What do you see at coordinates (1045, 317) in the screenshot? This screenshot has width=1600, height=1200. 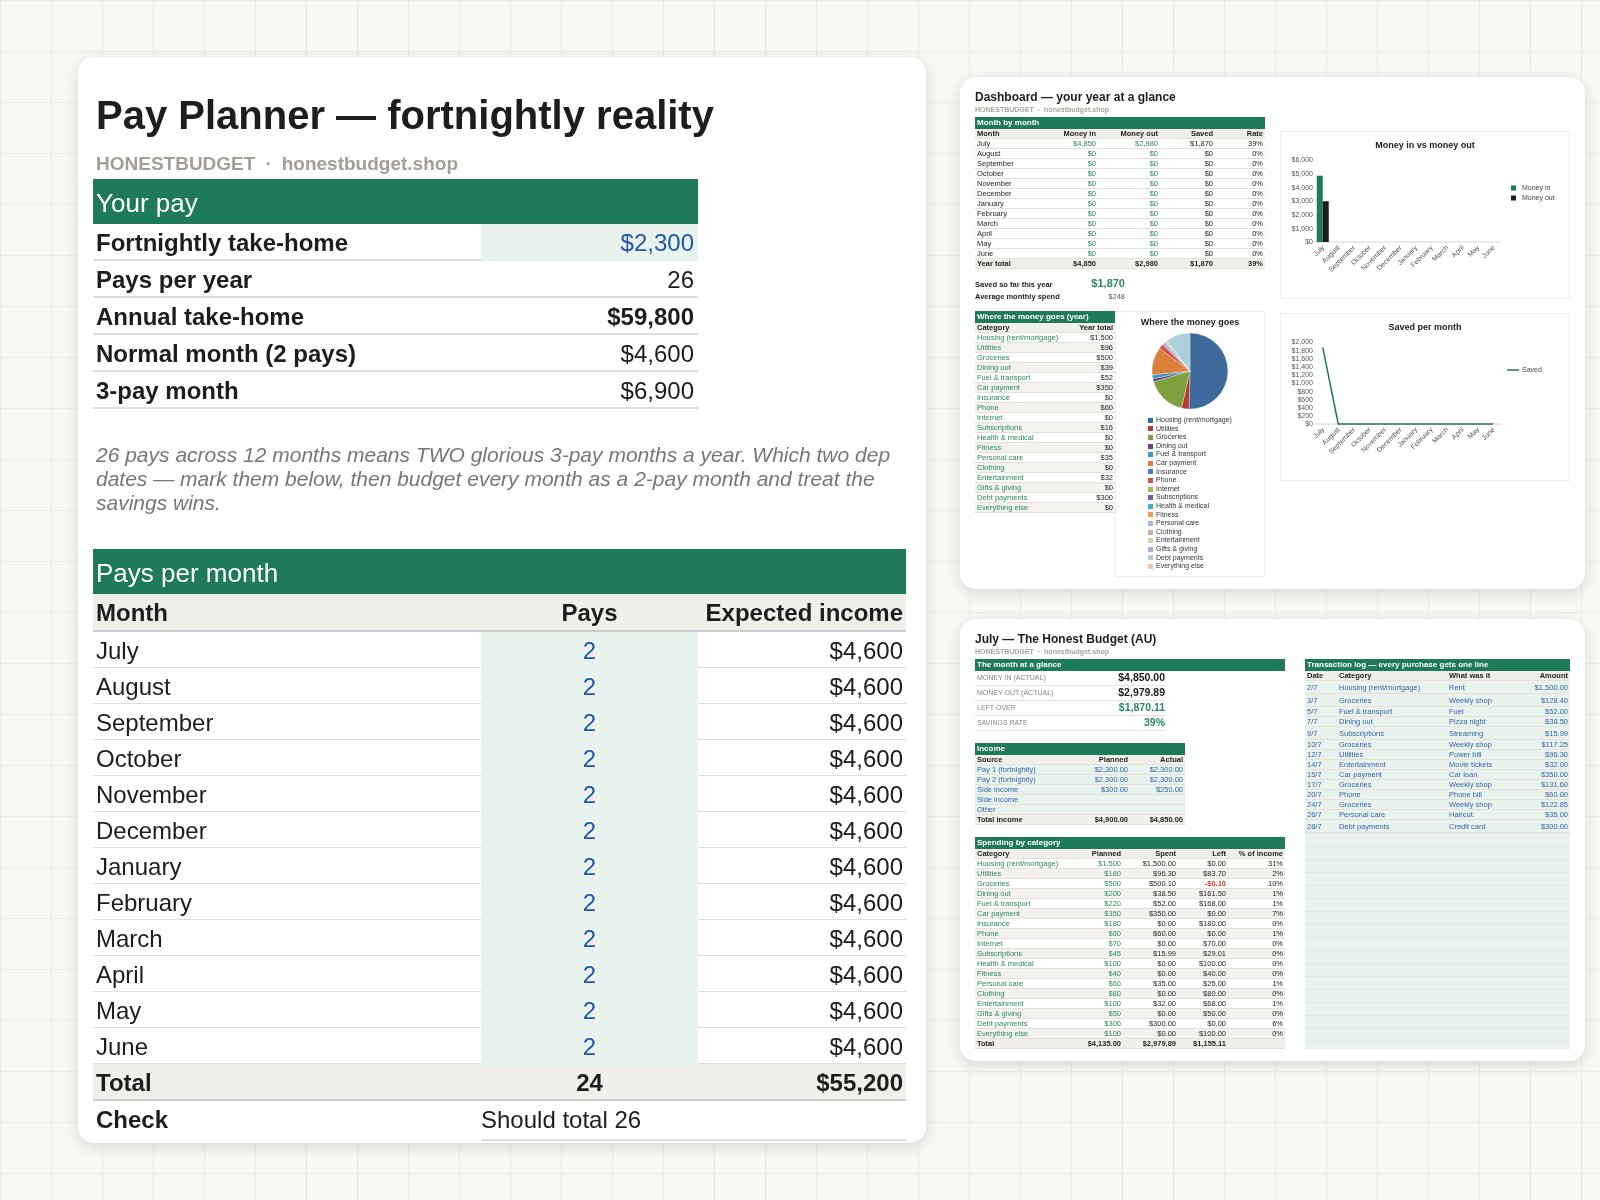 I see `section-header: Where the money goes (year)` at bounding box center [1045, 317].